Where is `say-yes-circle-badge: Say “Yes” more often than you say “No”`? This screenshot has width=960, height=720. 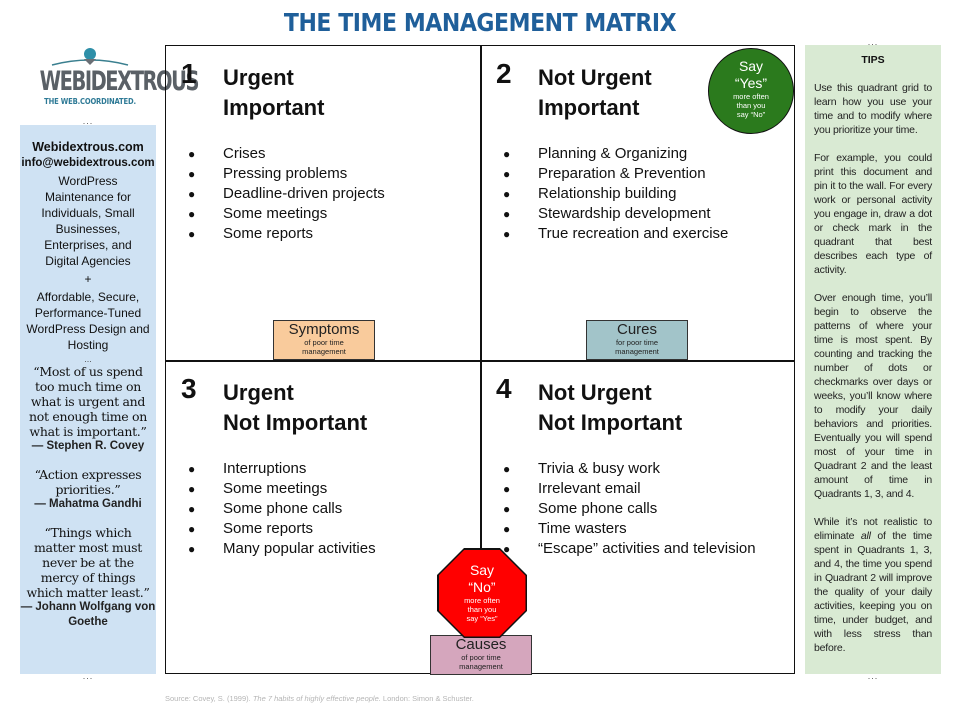
say-yes-circle-badge: Say “Yes” more often than you say “No” is located at coordinates (751, 91).